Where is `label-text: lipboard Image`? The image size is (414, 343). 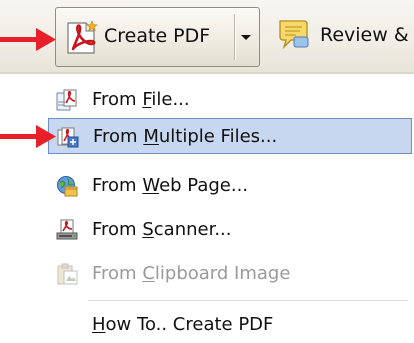 label-text: lipboard Image is located at coordinates (222, 273).